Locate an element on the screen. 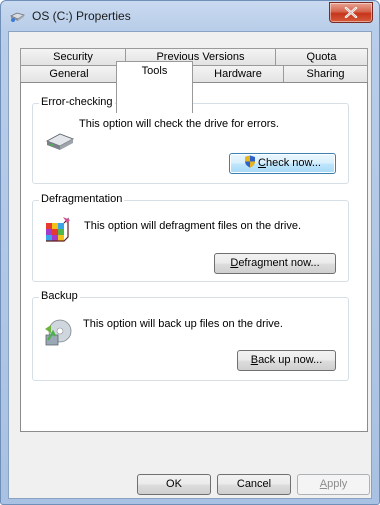  tab-tools: Tools is located at coordinates (154, 87).